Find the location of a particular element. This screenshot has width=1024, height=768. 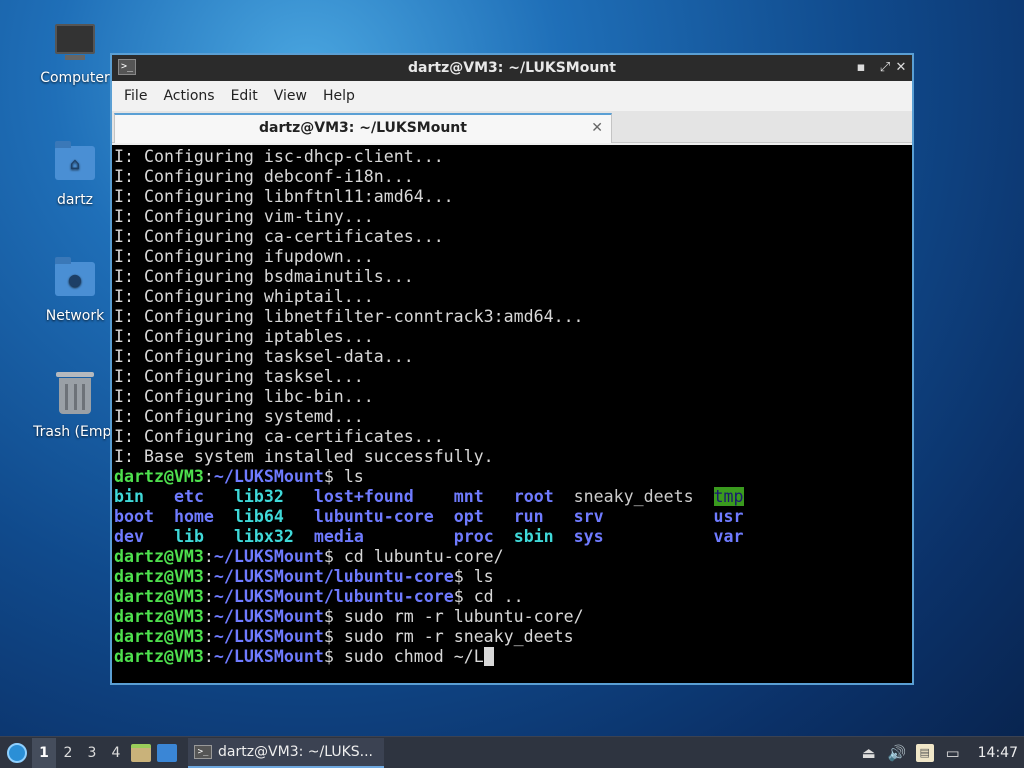

command-text: cd lubuntu-core/ is located at coordinates (418, 556).